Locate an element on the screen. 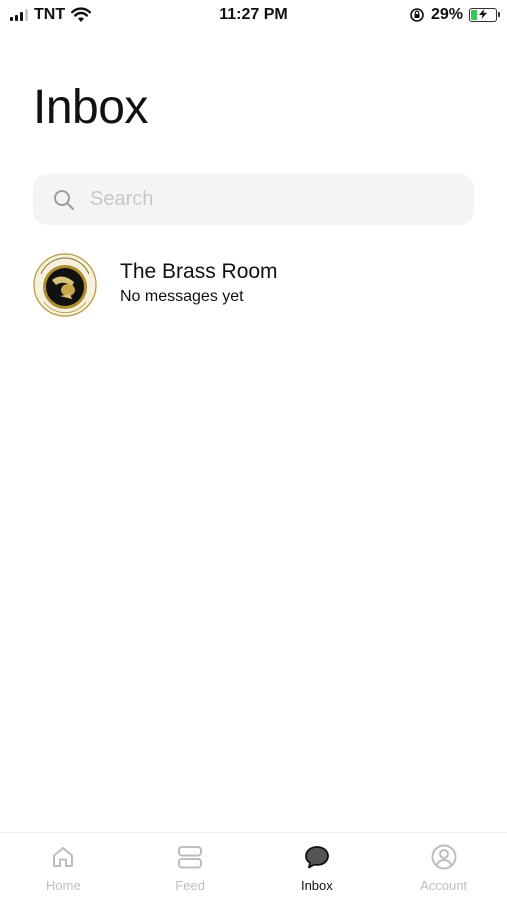 The image size is (507, 900). status-right: 29% is located at coordinates (454, 15).